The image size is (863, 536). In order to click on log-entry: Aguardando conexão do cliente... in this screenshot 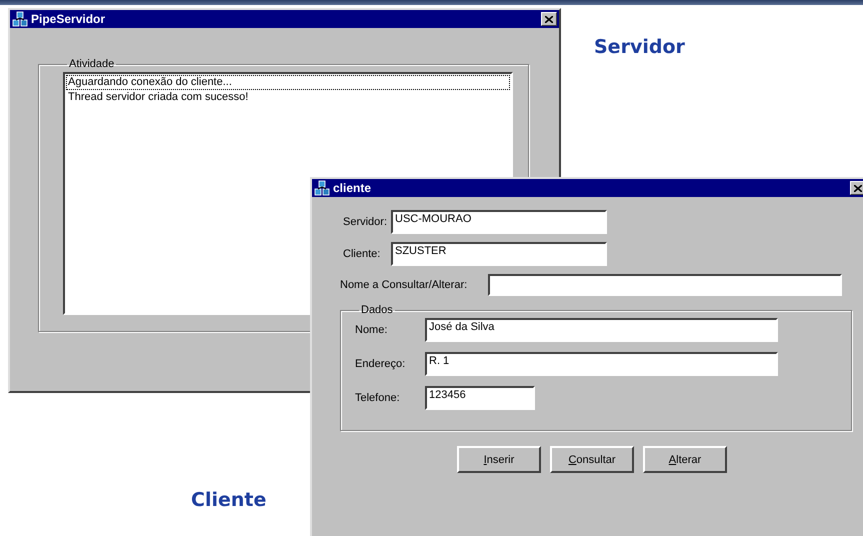, I will do `click(288, 82)`.